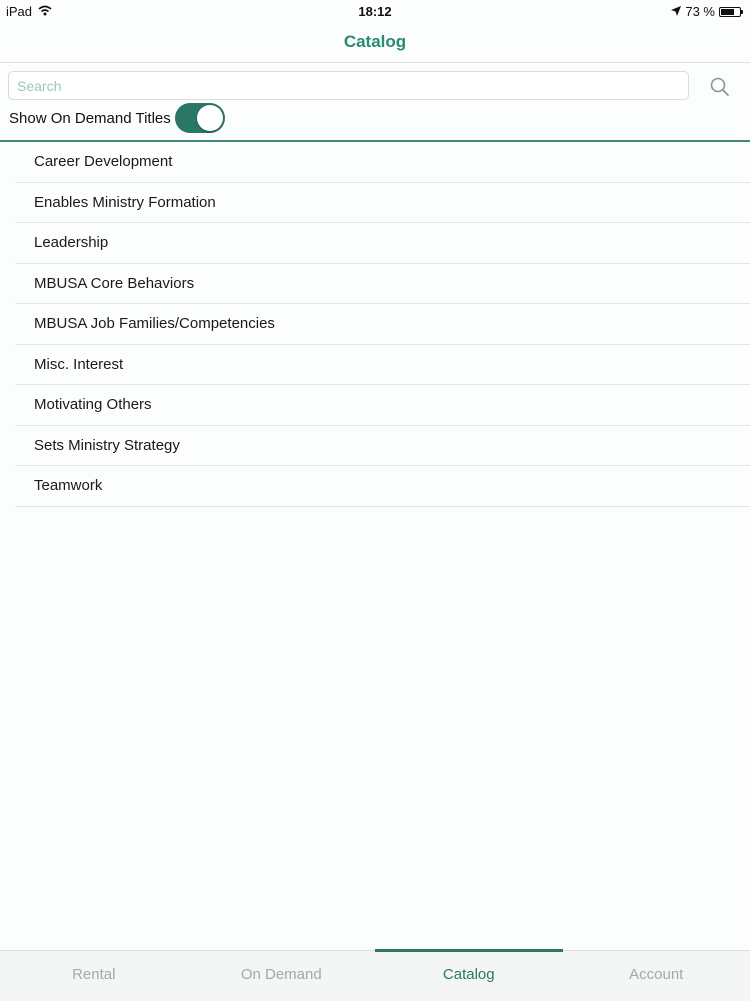 Image resolution: width=750 pixels, height=1001 pixels. I want to click on list-item: MBUSA Job Families/Competencies, so click(382, 324).